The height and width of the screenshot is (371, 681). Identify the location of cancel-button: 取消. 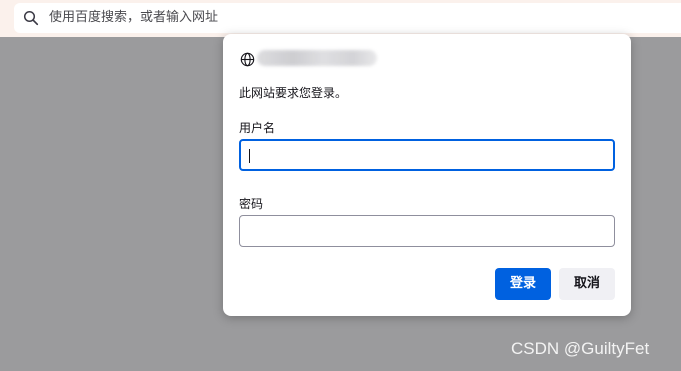
(587, 284).